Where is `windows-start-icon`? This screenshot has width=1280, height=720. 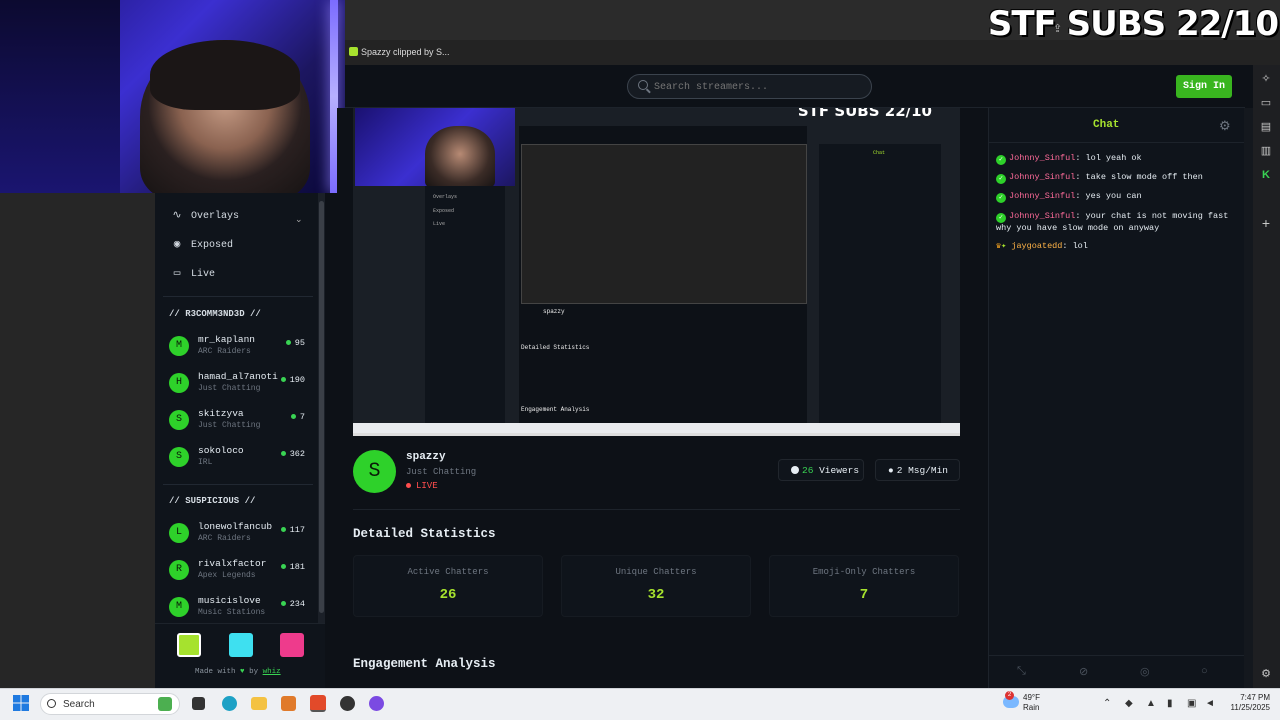 windows-start-icon is located at coordinates (22, 704).